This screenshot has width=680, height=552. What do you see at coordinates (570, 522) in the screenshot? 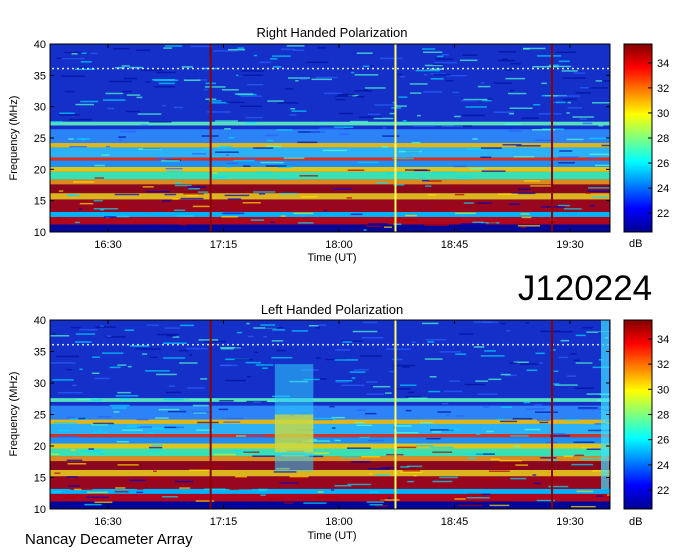
I see `x-tick-label: 19:30` at bounding box center [570, 522].